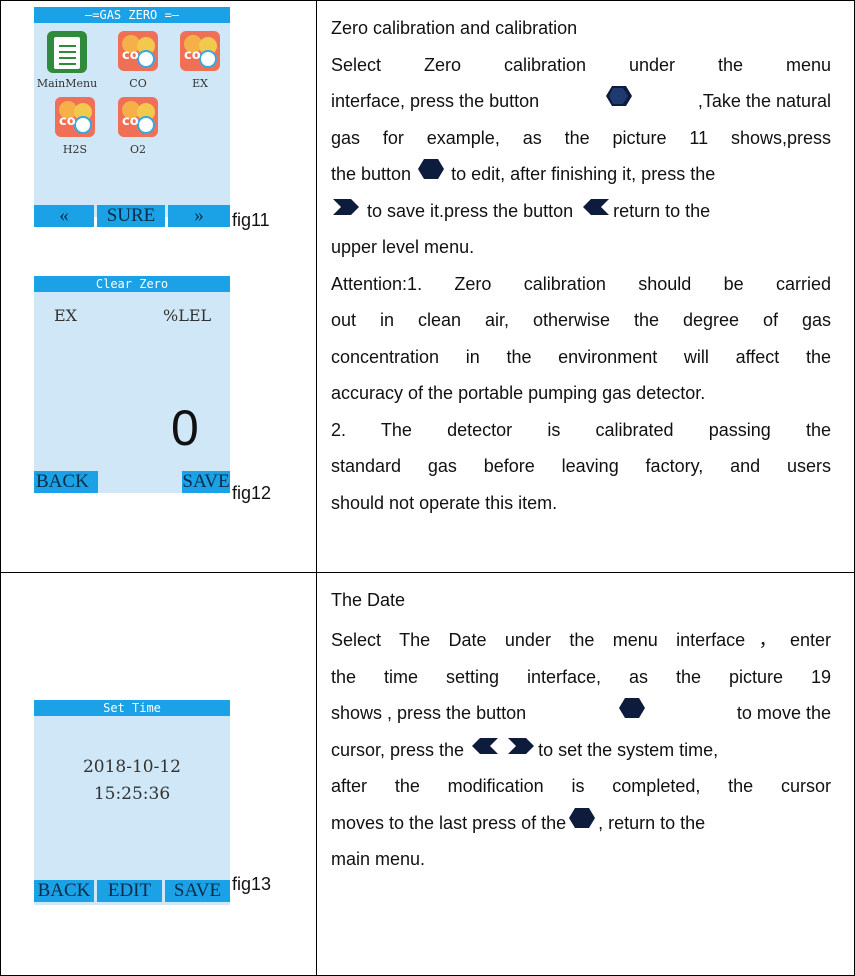 This screenshot has width=855, height=976. I want to click on time-value: 15:25:36, so click(132, 794).